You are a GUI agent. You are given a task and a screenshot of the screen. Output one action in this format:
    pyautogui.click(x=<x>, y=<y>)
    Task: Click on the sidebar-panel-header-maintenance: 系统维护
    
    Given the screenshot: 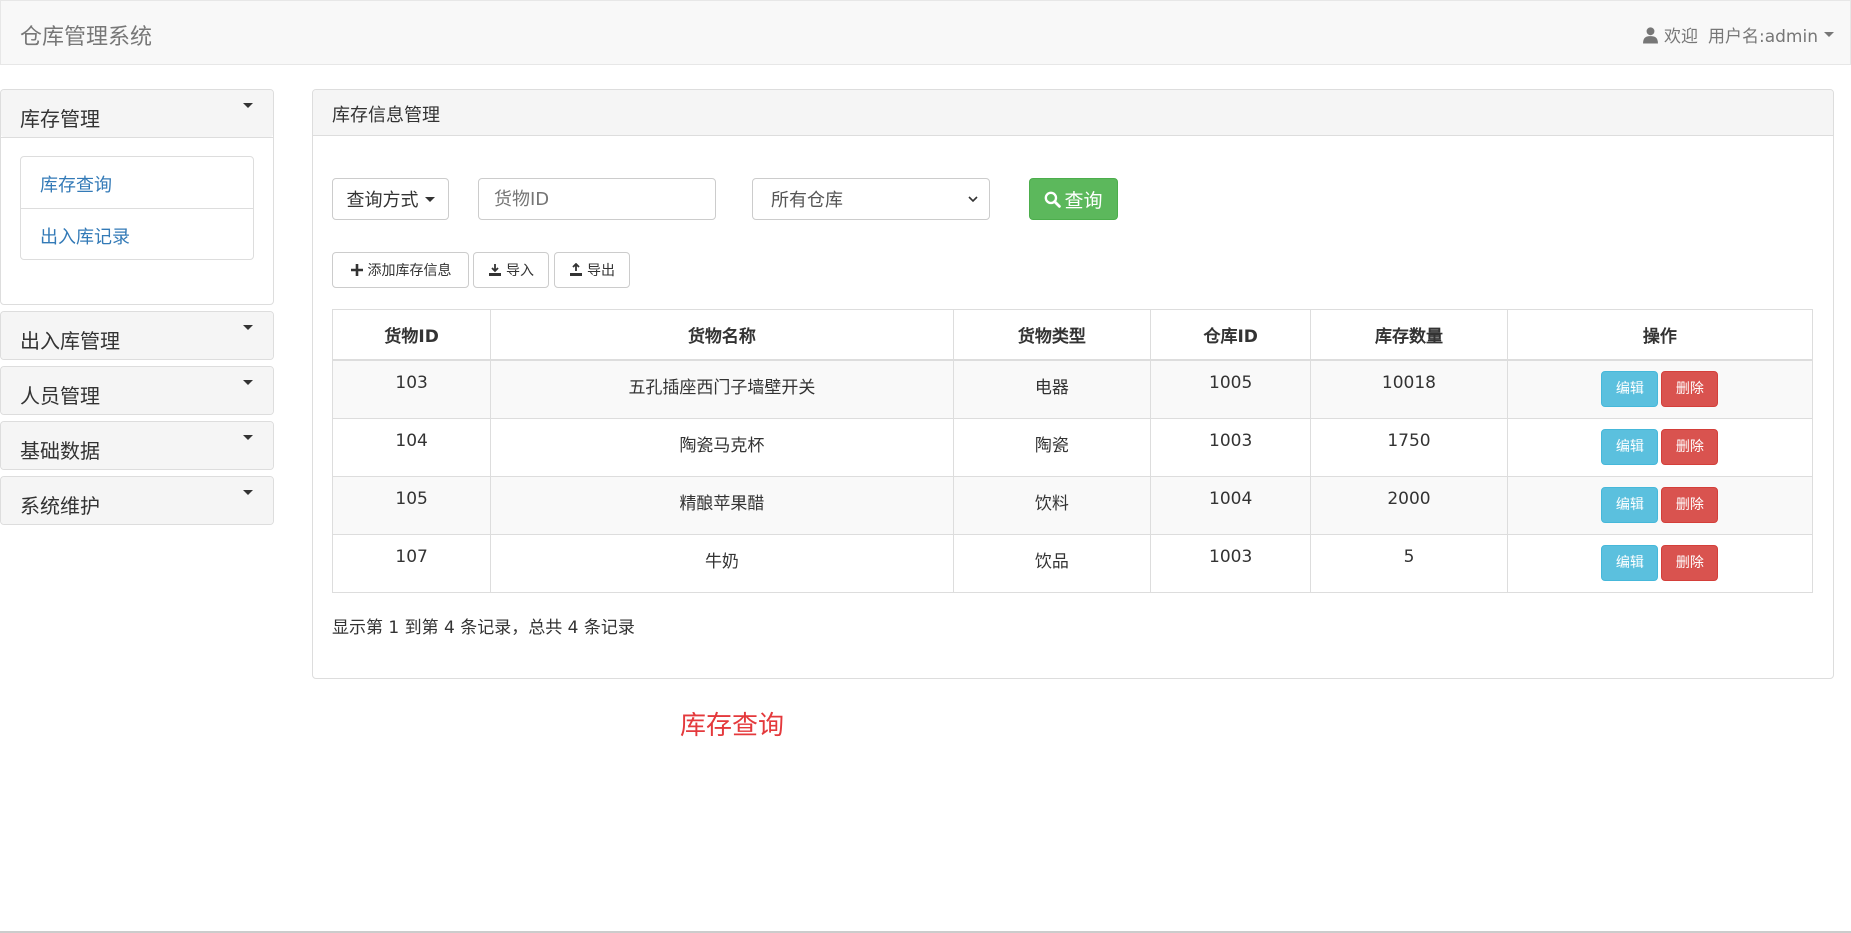 What is the action you would take?
    pyautogui.click(x=137, y=500)
    